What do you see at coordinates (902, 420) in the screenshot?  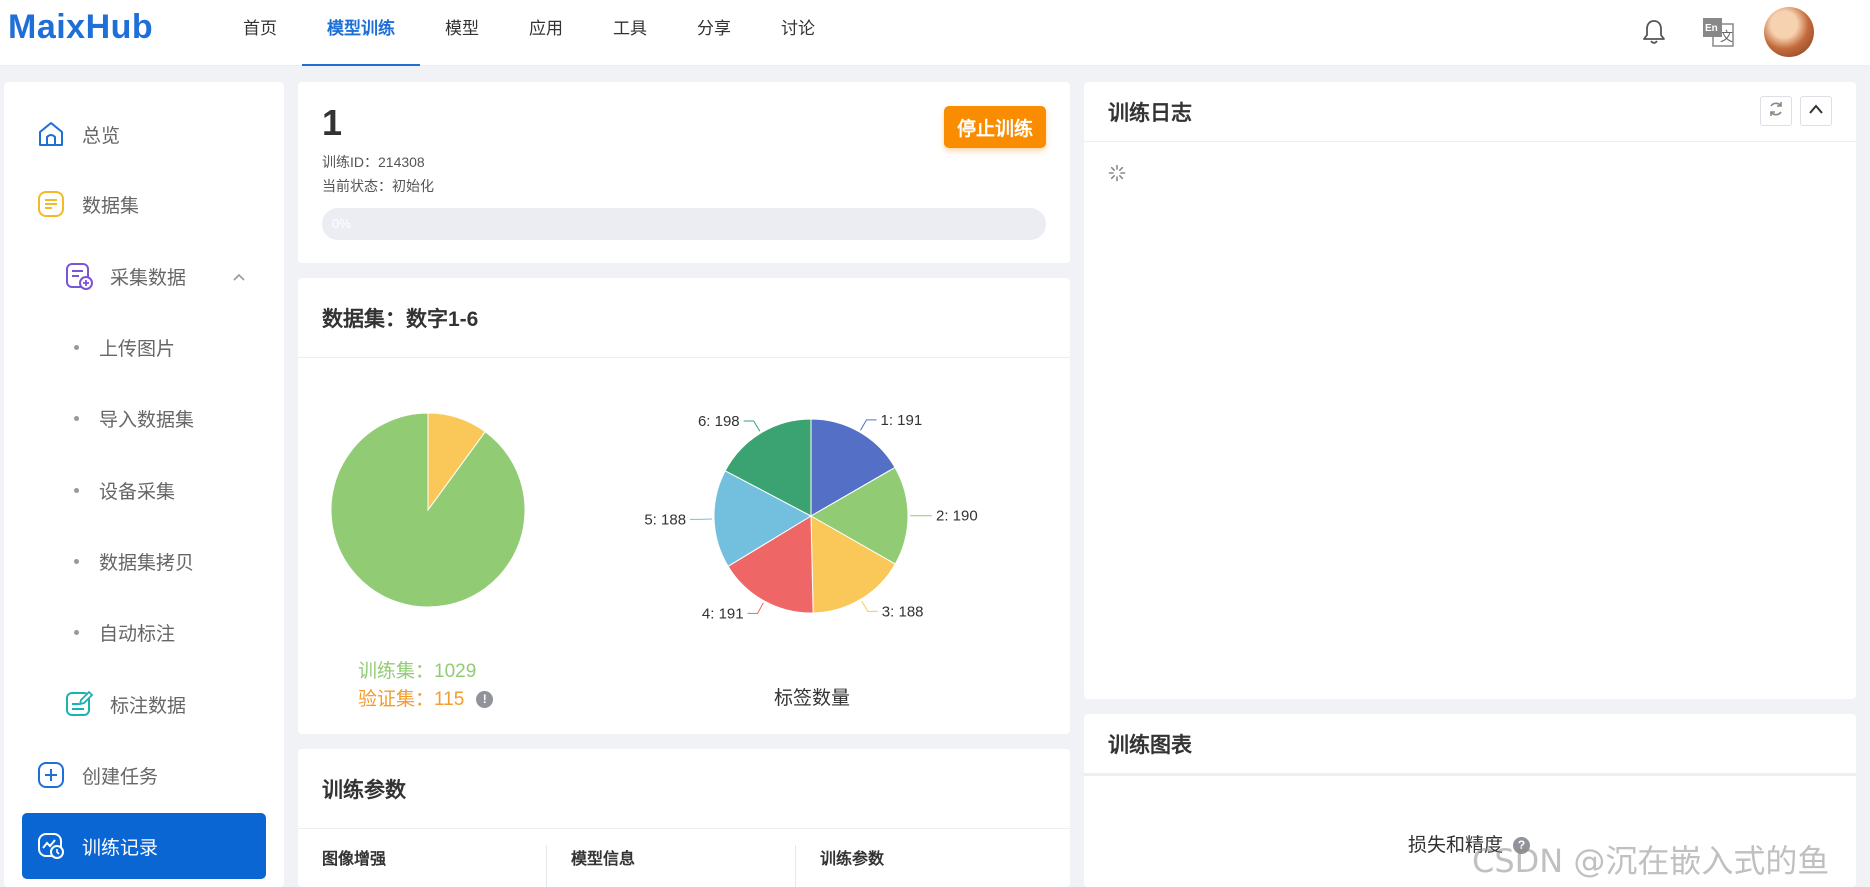 I see `label-label-1: 1: 191` at bounding box center [902, 420].